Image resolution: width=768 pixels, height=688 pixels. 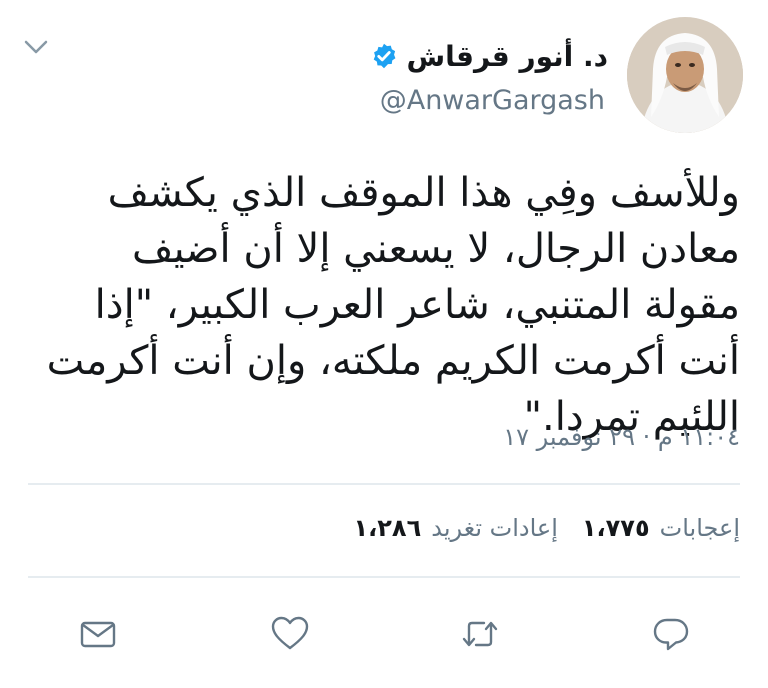 I want to click on retweets-stat: ١،٢٨٦ إعادات تغريد, so click(x=456, y=528).